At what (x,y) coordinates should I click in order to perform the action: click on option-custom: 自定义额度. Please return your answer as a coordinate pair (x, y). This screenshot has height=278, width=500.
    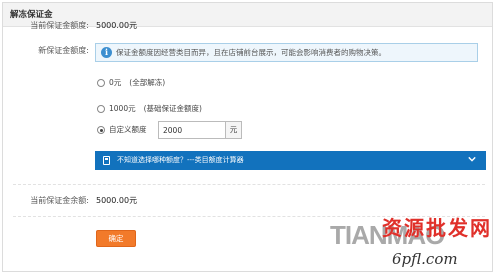
    Looking at the image, I should click on (122, 130).